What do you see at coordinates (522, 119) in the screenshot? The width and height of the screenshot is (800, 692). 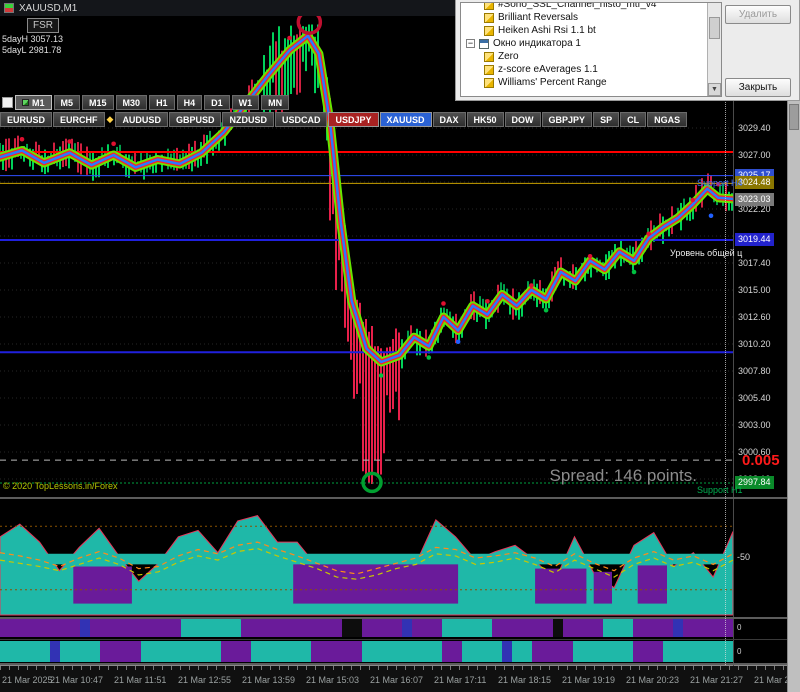 I see `symbol-button-dow: DOW` at bounding box center [522, 119].